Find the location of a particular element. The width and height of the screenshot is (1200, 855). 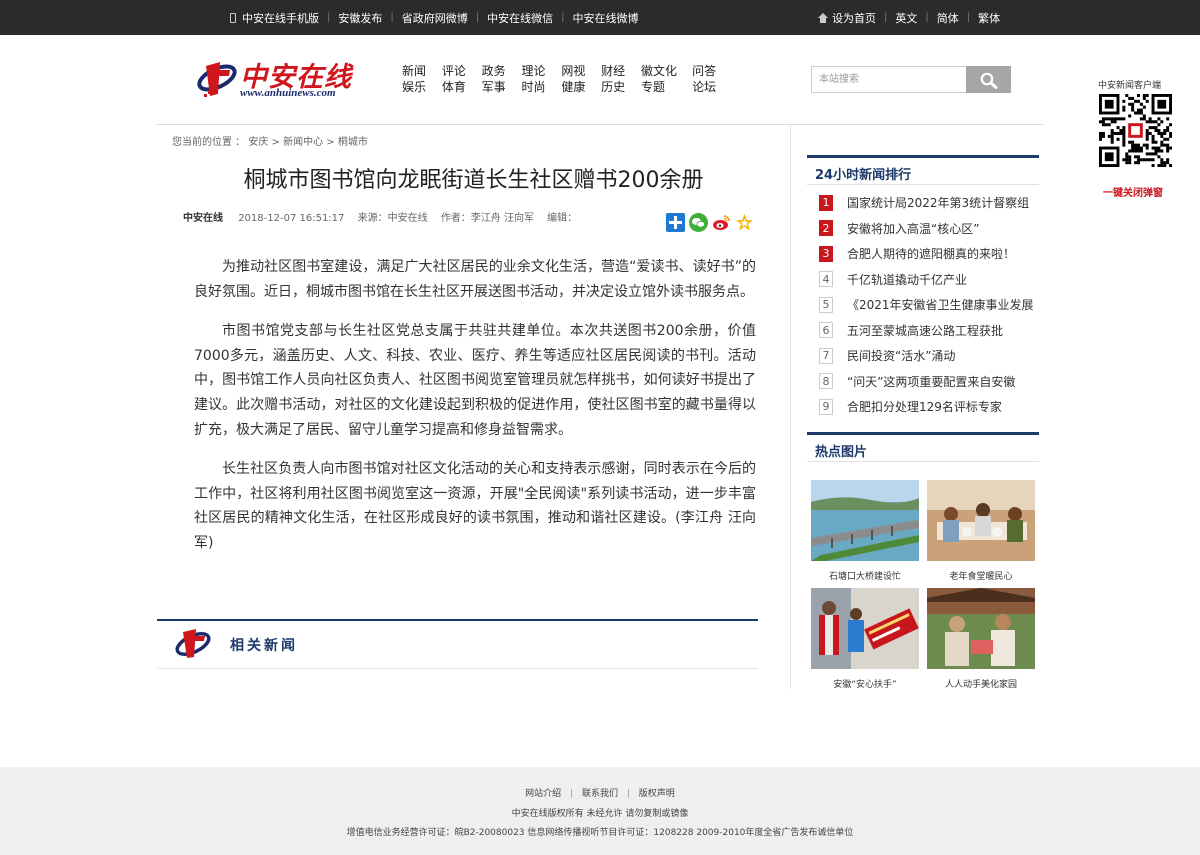

main-nav-row-2: 娱乐 体育 军事 时尚 健康 历史 专题 论坛 is located at coordinates (567, 86).